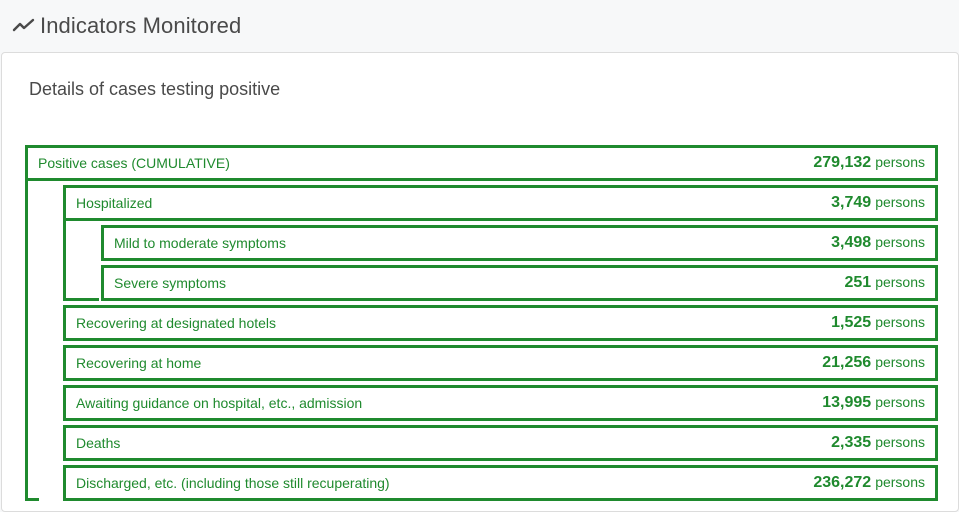 Image resolution: width=959 pixels, height=512 pixels. Describe the element at coordinates (851, 442) in the screenshot. I see `row-value: 2,335` at that location.